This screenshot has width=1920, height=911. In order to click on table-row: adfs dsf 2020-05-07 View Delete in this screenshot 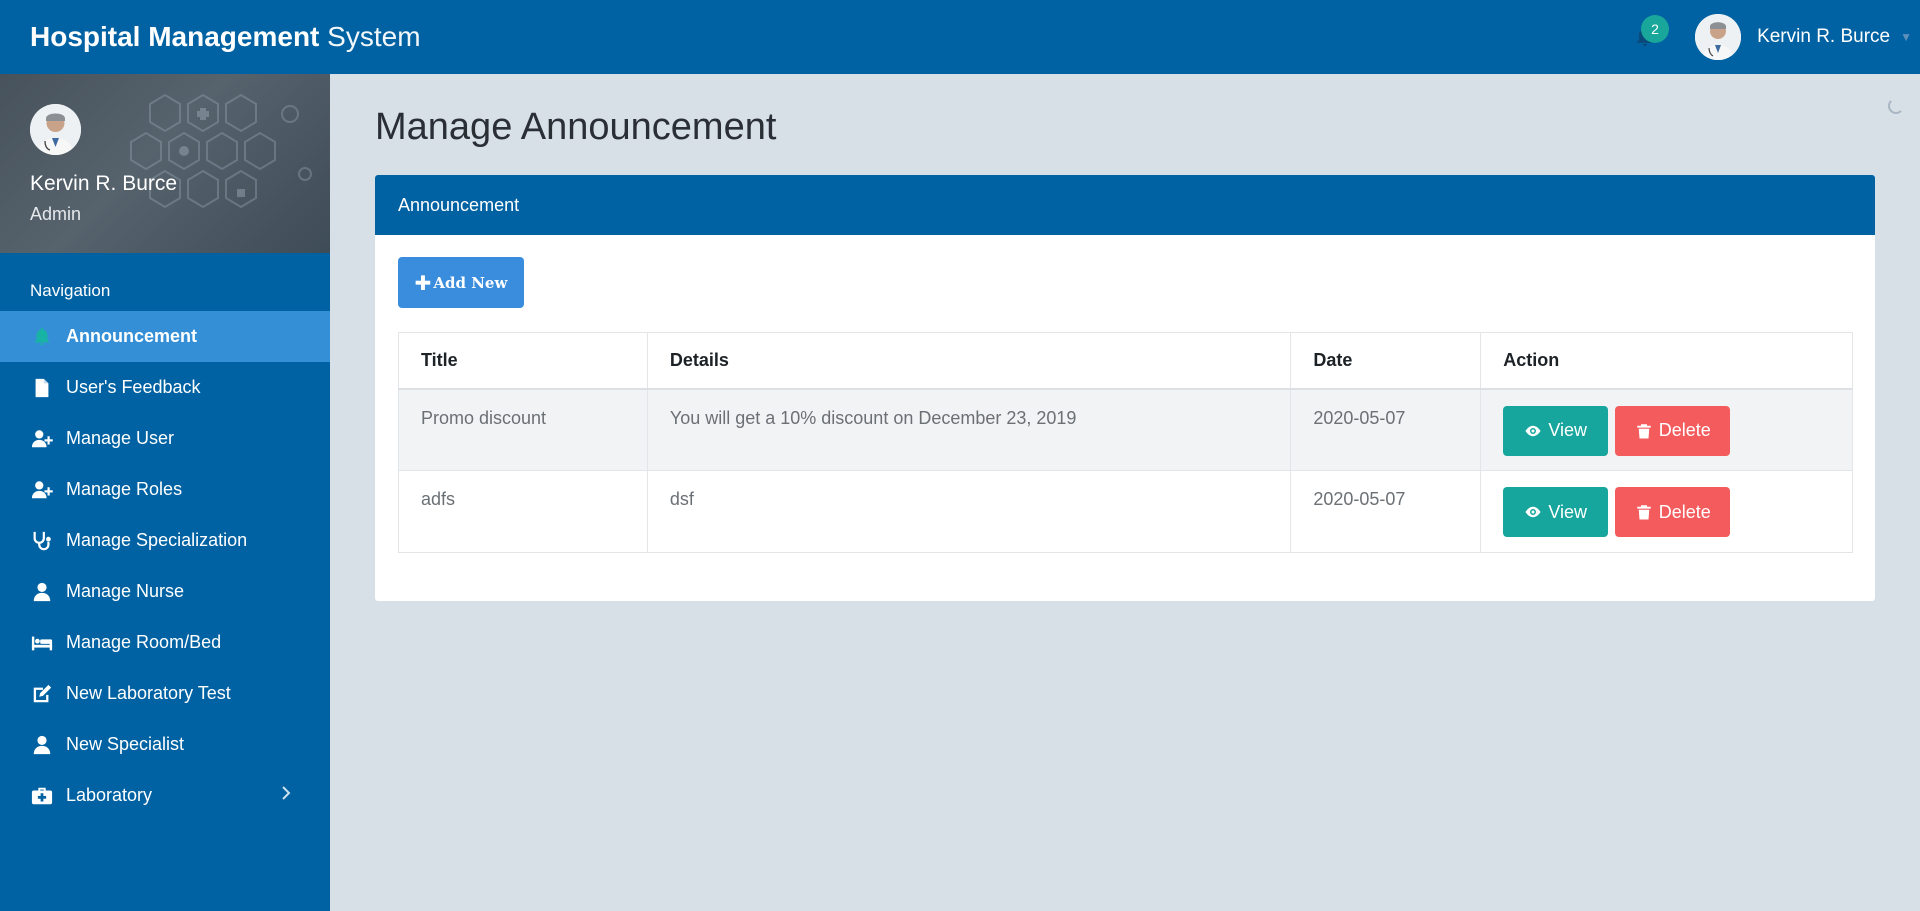, I will do `click(1125, 511)`.